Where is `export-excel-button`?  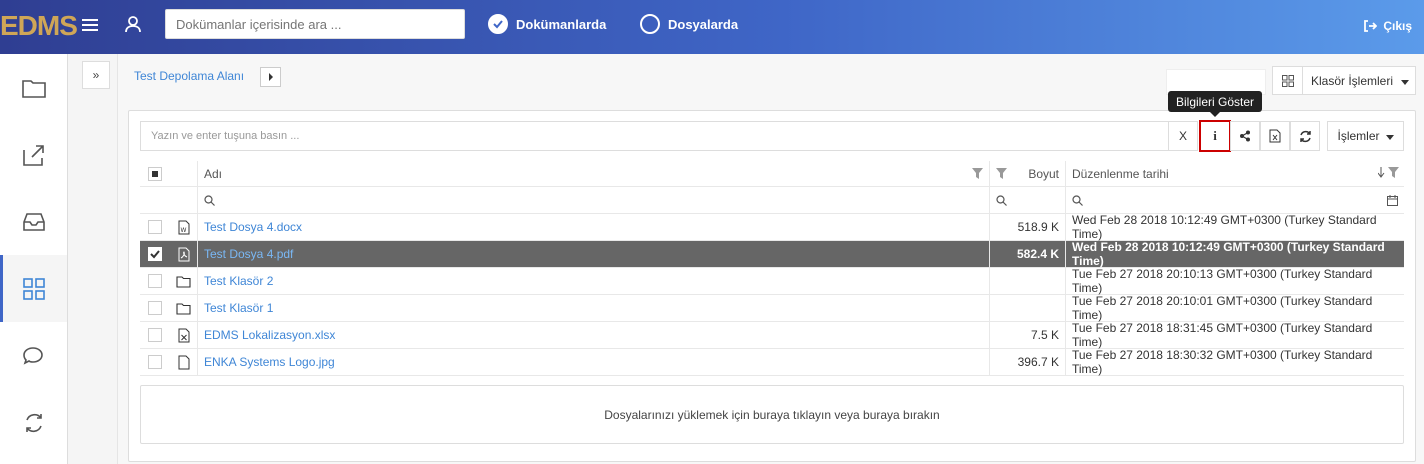
export-excel-button is located at coordinates (1275, 136).